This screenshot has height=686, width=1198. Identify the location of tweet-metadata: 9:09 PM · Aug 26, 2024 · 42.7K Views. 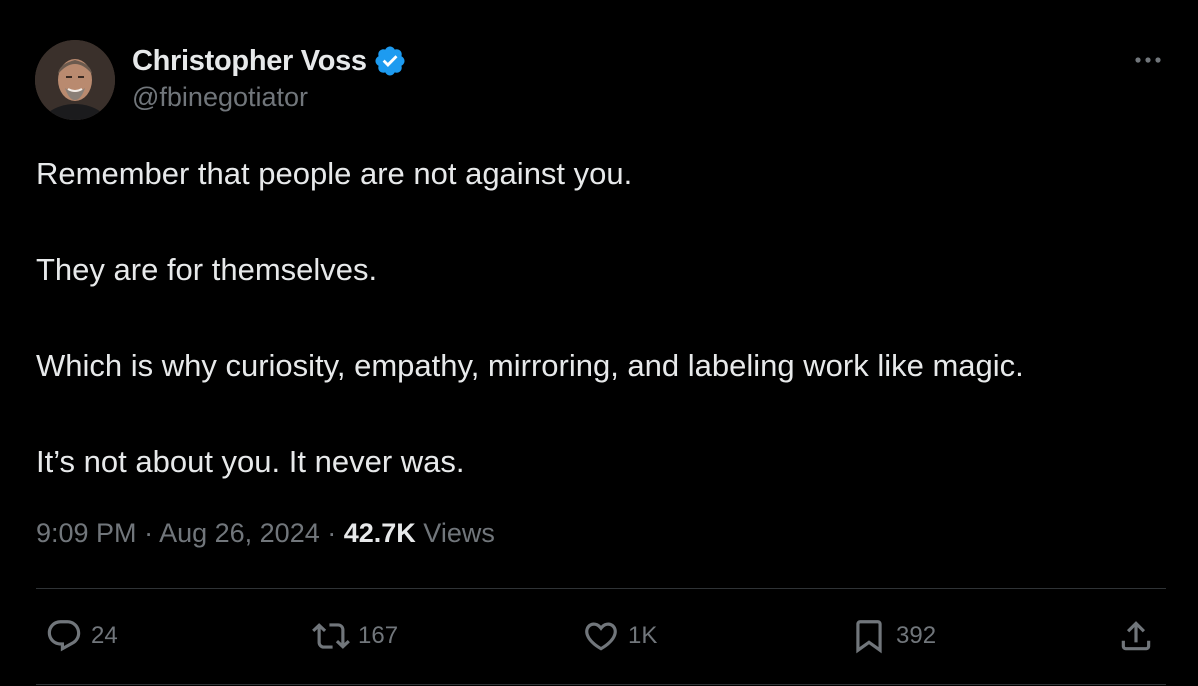
(265, 533).